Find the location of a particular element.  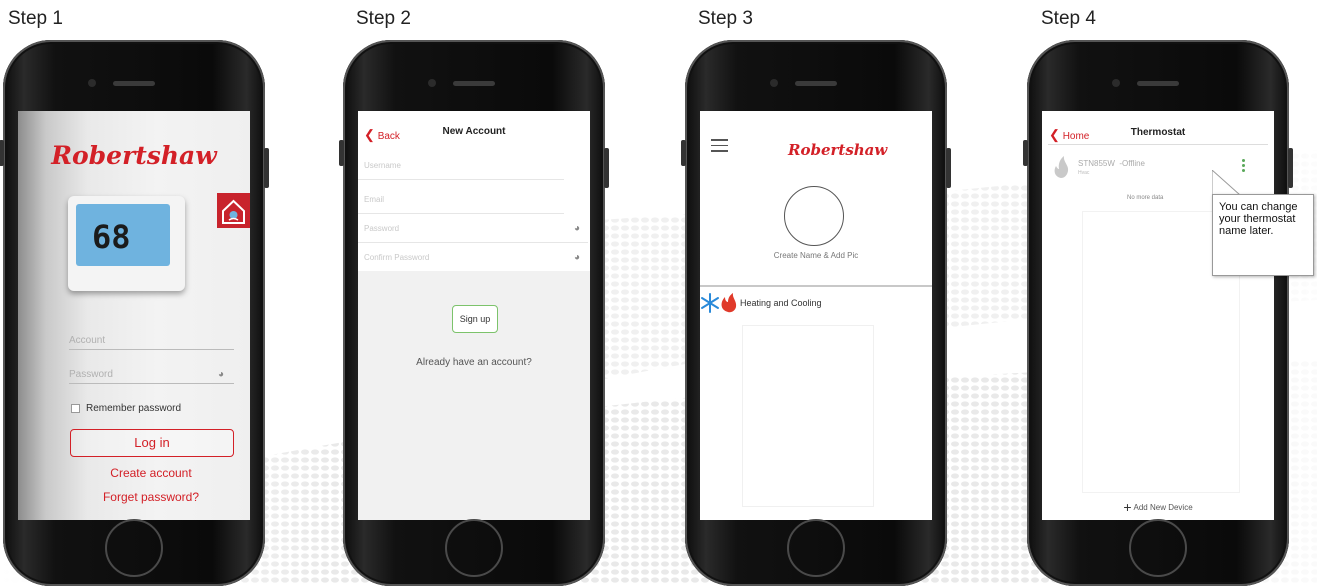

login-button: Log in is located at coordinates (152, 443).